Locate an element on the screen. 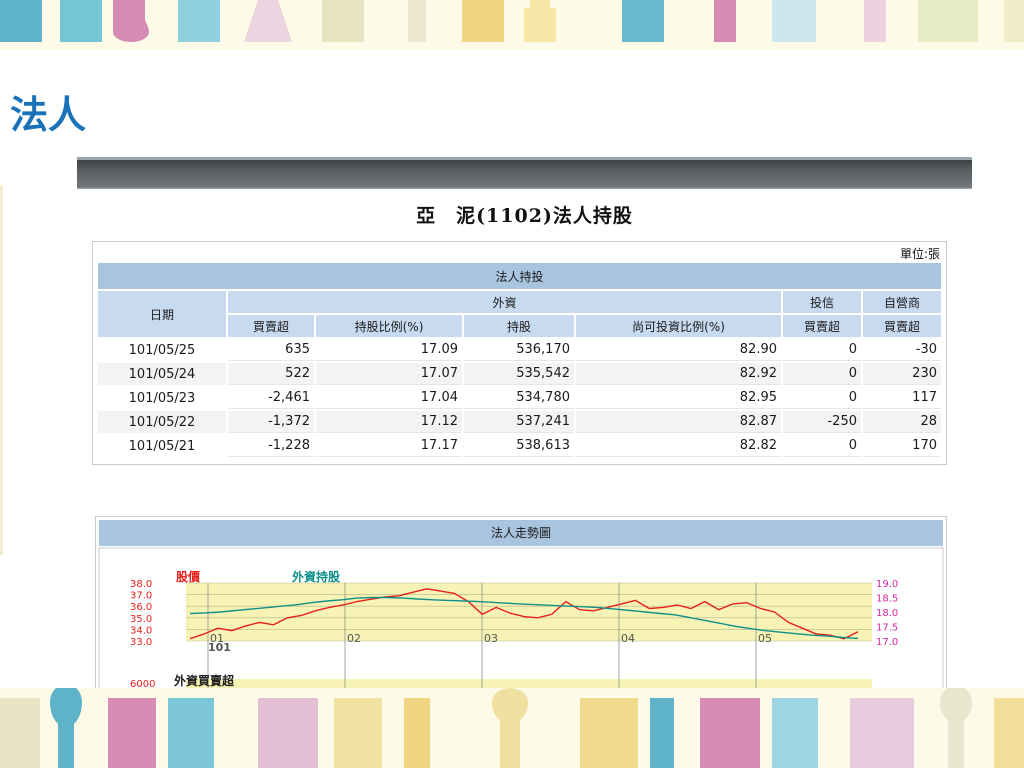 The image size is (1024, 768). month-label: 04 is located at coordinates (628, 638).